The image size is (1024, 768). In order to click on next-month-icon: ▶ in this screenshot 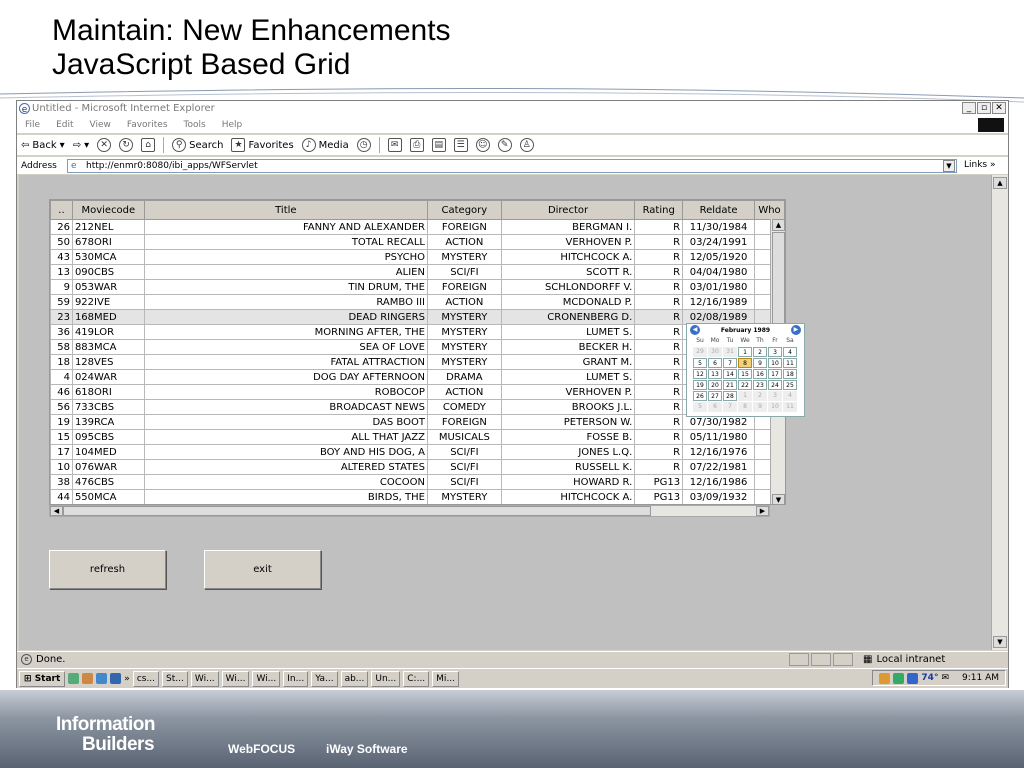, I will do `click(795, 330)`.